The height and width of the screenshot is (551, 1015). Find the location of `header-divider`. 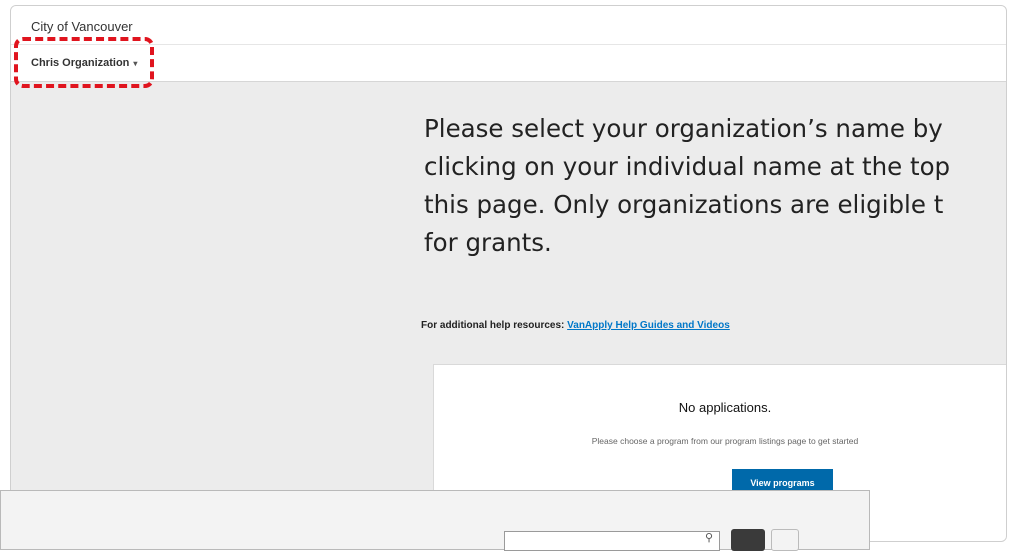

header-divider is located at coordinates (508, 44).